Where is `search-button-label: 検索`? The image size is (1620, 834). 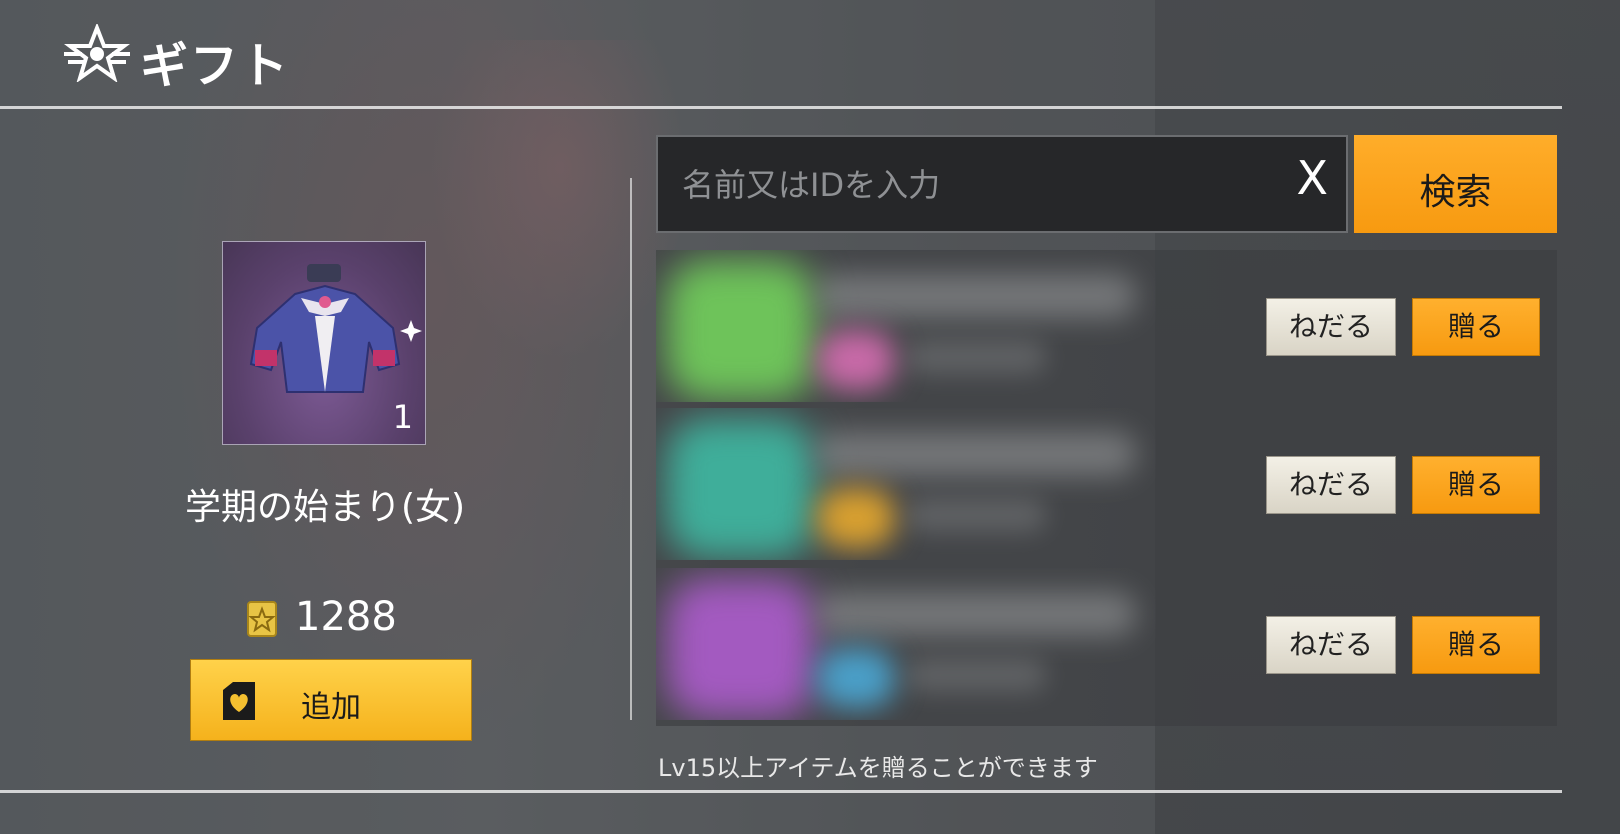 search-button-label: 検索 is located at coordinates (1455, 192).